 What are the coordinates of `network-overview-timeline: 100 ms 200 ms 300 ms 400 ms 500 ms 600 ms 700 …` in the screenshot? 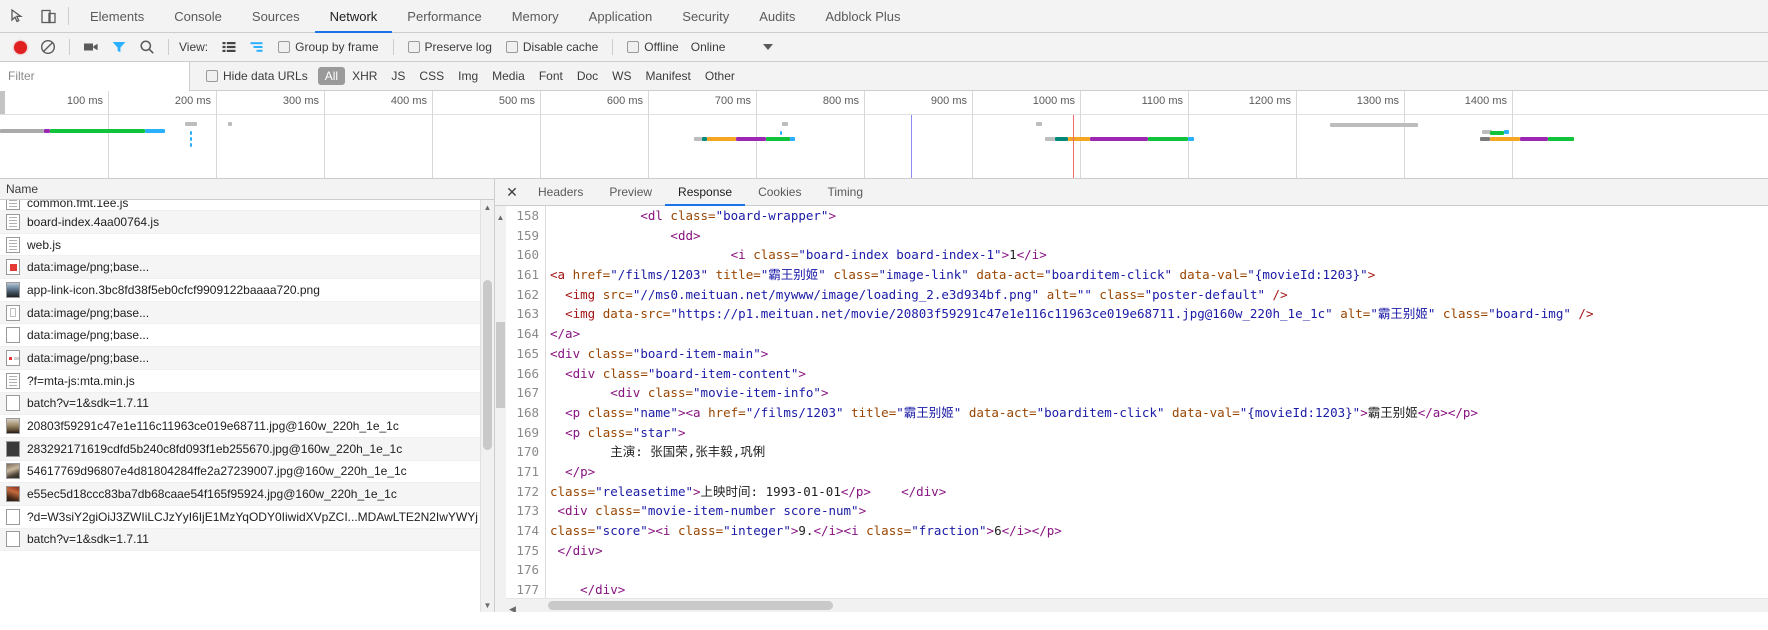 It's located at (884, 135).